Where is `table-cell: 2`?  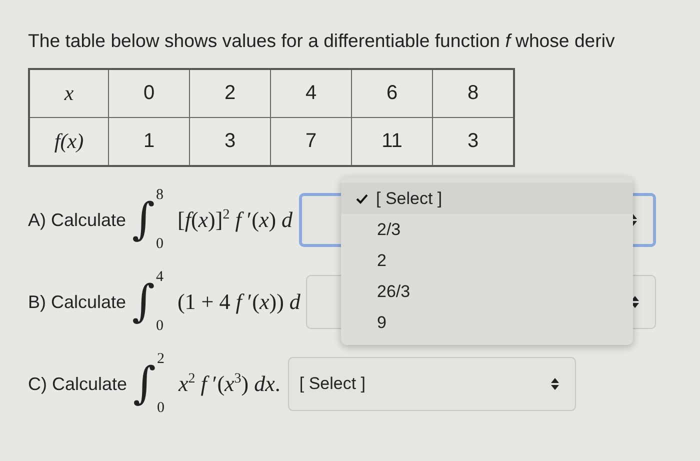 table-cell: 2 is located at coordinates (230, 93).